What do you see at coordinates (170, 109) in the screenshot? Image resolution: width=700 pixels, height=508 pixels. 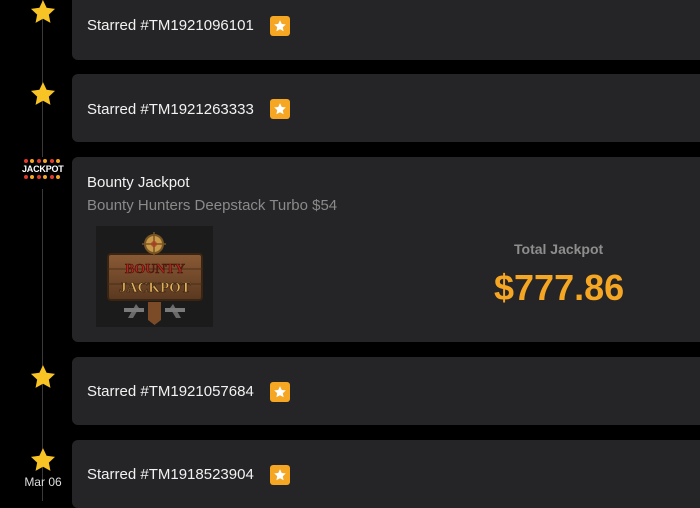 I see `starred-label: Starred #TM1921263333` at bounding box center [170, 109].